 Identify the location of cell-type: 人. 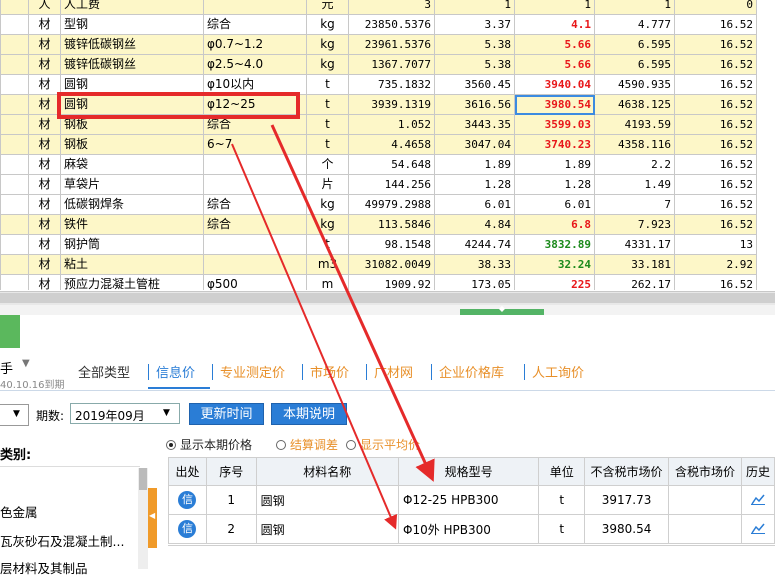
(44, 7).